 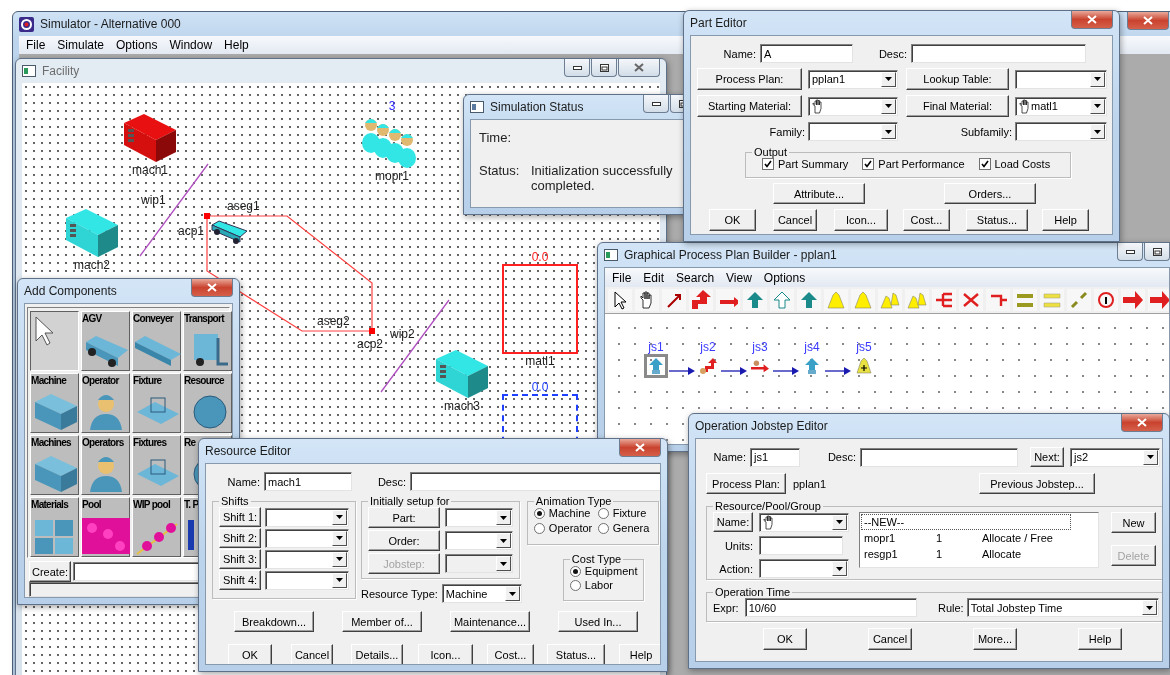 I want to click on component-tile: WIP pool, so click(x=156, y=527).